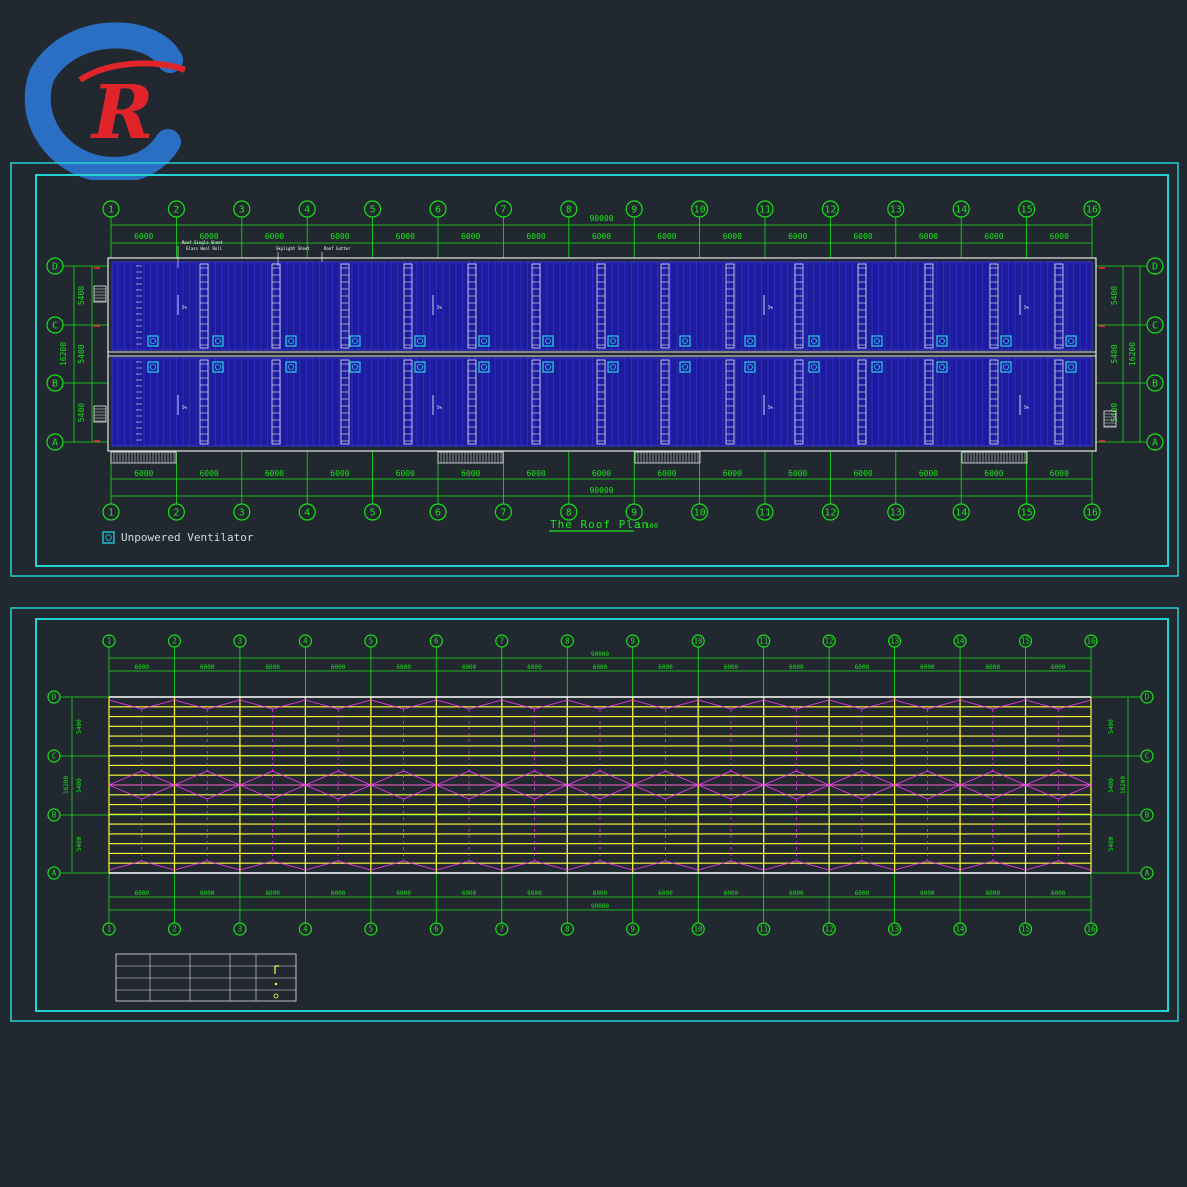 Image resolution: width=1187 pixels, height=1187 pixels. What do you see at coordinates (993, 236) in the screenshot?
I see `span-top-13: 6000` at bounding box center [993, 236].